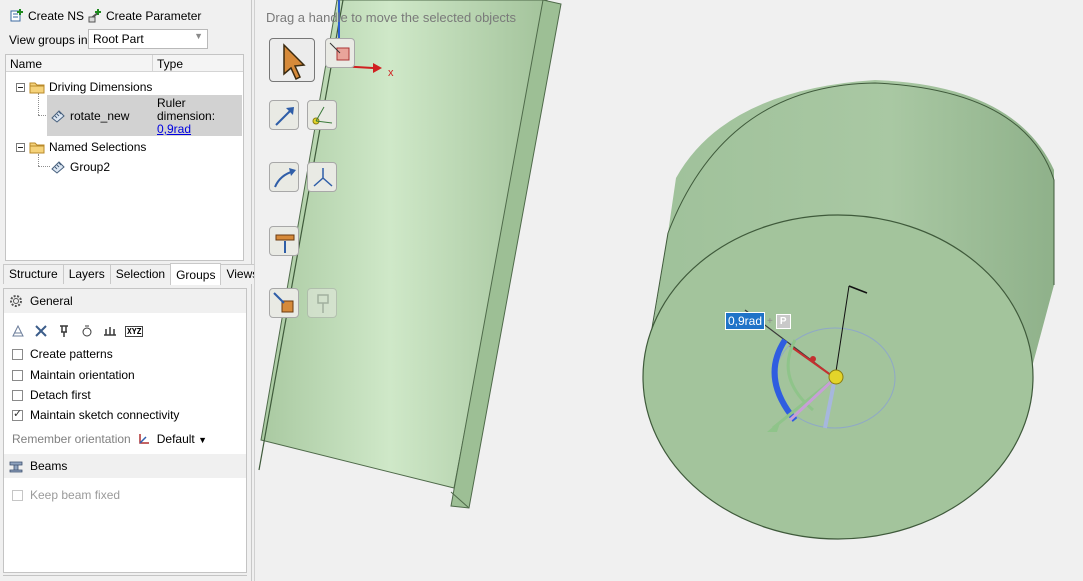 The image size is (1083, 581). What do you see at coordinates (174, 129) in the screenshot?
I see `dimension-value-link: 0,9rad` at bounding box center [174, 129].